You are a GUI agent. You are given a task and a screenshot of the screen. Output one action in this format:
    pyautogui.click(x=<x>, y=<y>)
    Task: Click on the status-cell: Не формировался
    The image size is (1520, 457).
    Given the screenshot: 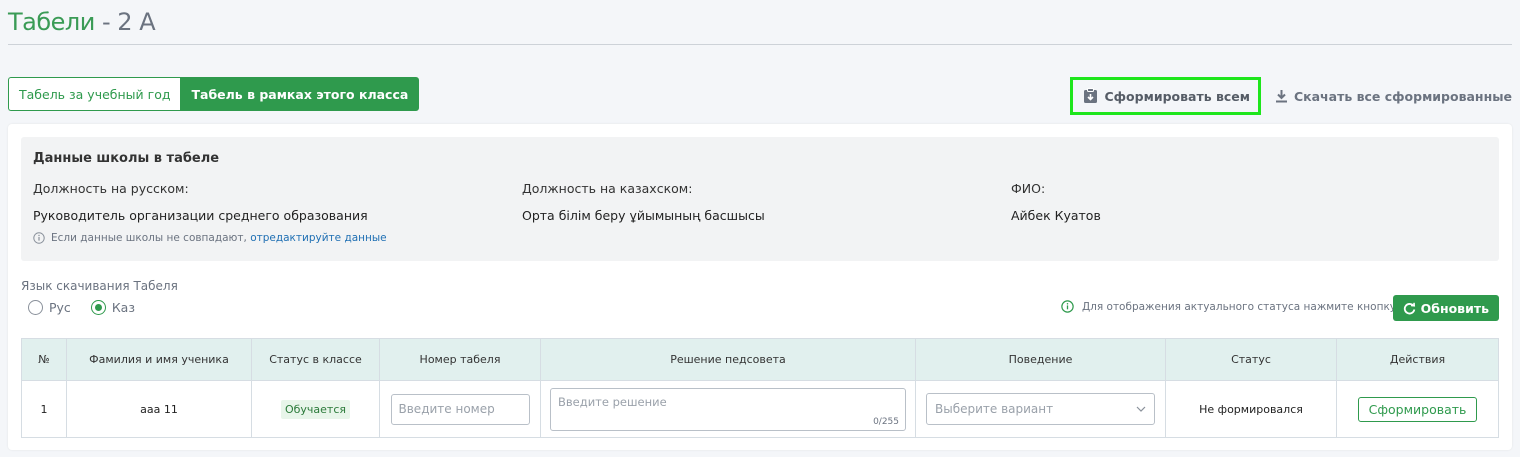 What is the action you would take?
    pyautogui.click(x=1251, y=409)
    